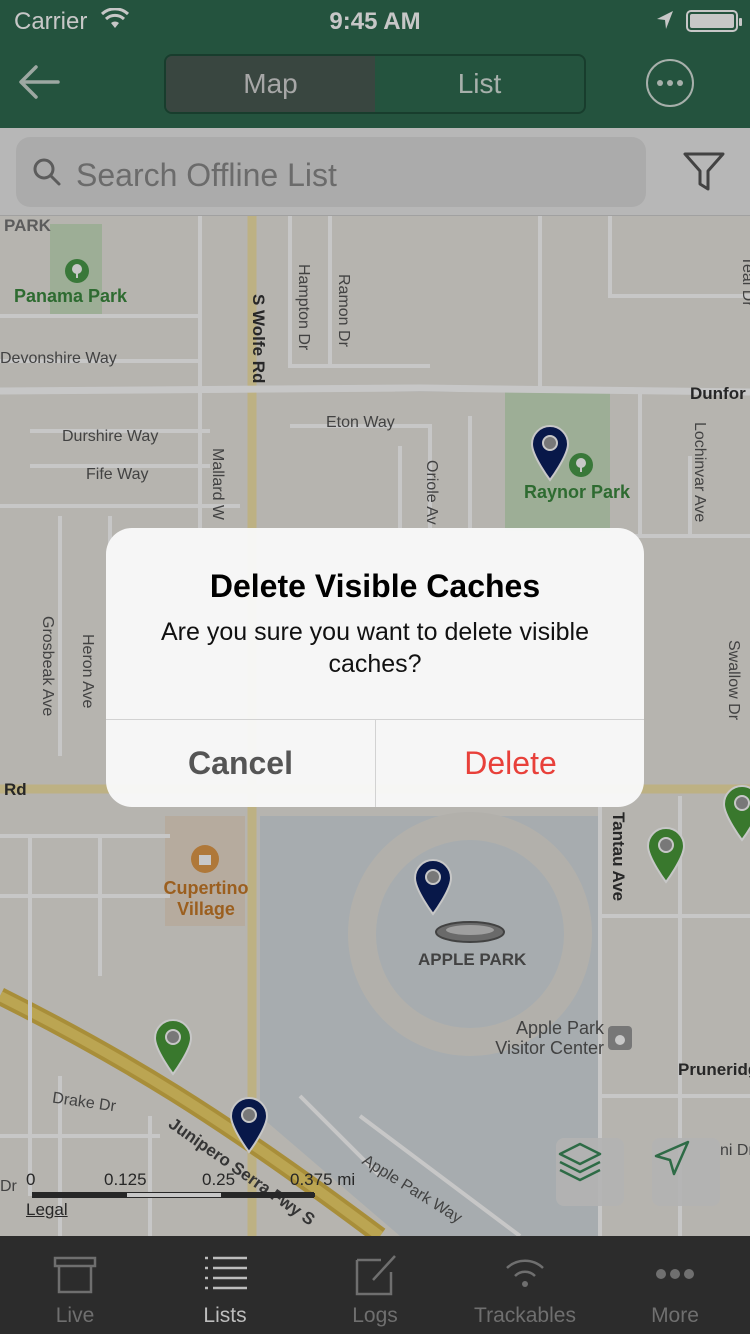 This screenshot has height=1334, width=750. What do you see at coordinates (525, 1273) in the screenshot?
I see `signal-icon` at bounding box center [525, 1273].